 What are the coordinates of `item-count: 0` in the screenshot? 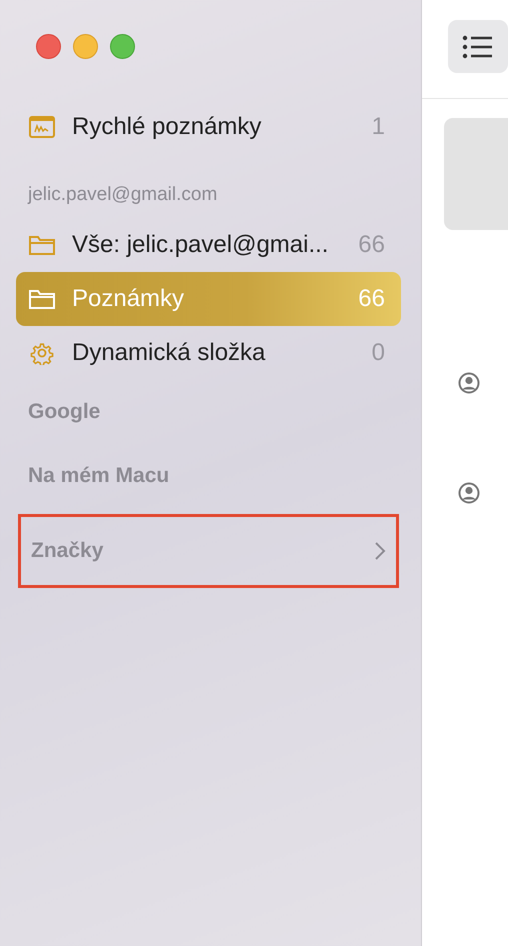 It's located at (378, 353).